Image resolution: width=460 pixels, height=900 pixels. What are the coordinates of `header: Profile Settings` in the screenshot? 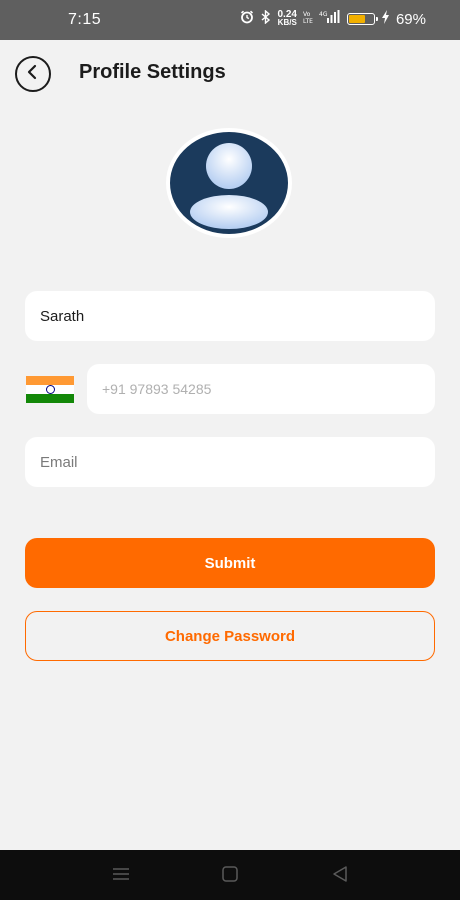 It's located at (230, 73).